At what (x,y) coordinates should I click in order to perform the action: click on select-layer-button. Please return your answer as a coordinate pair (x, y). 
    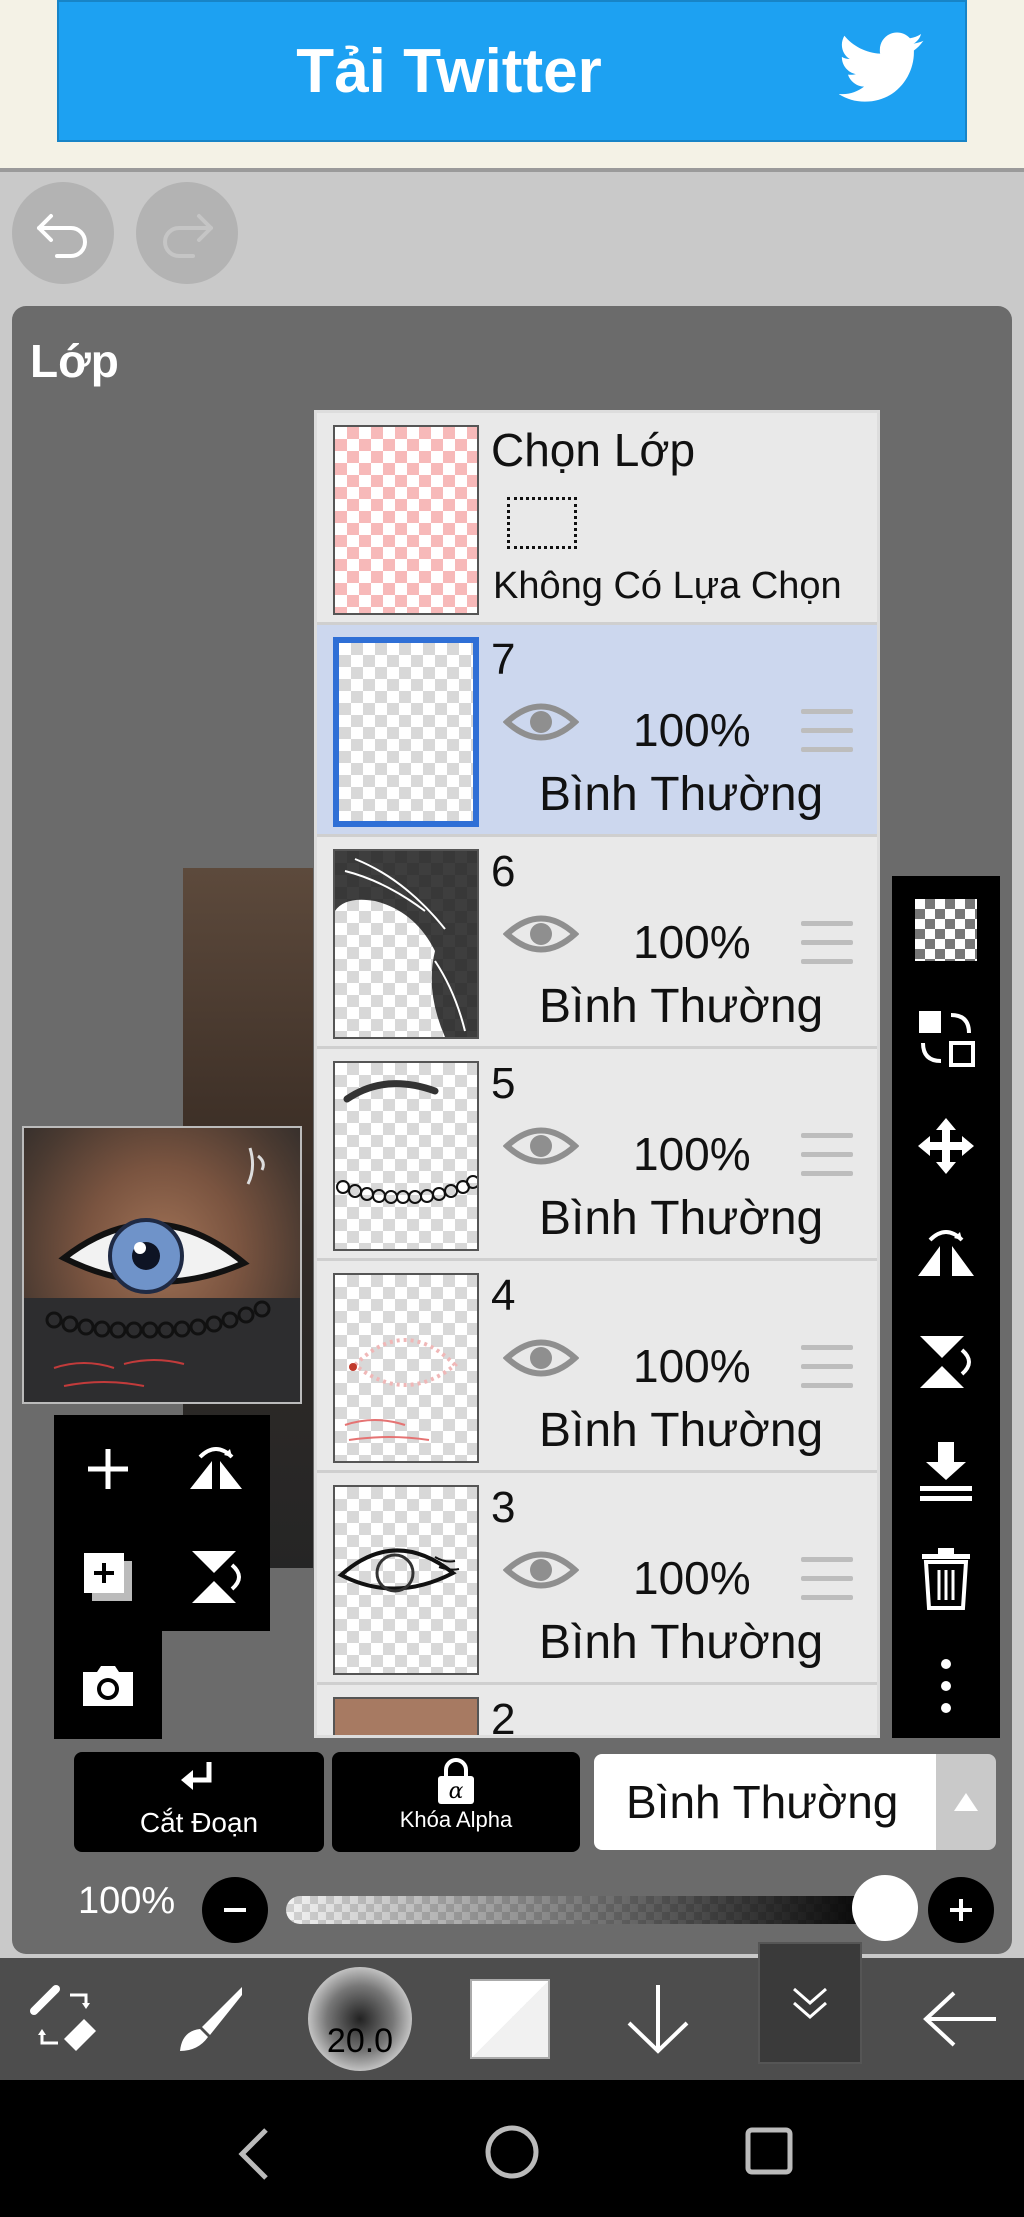
    Looking at the image, I should click on (946, 1038).